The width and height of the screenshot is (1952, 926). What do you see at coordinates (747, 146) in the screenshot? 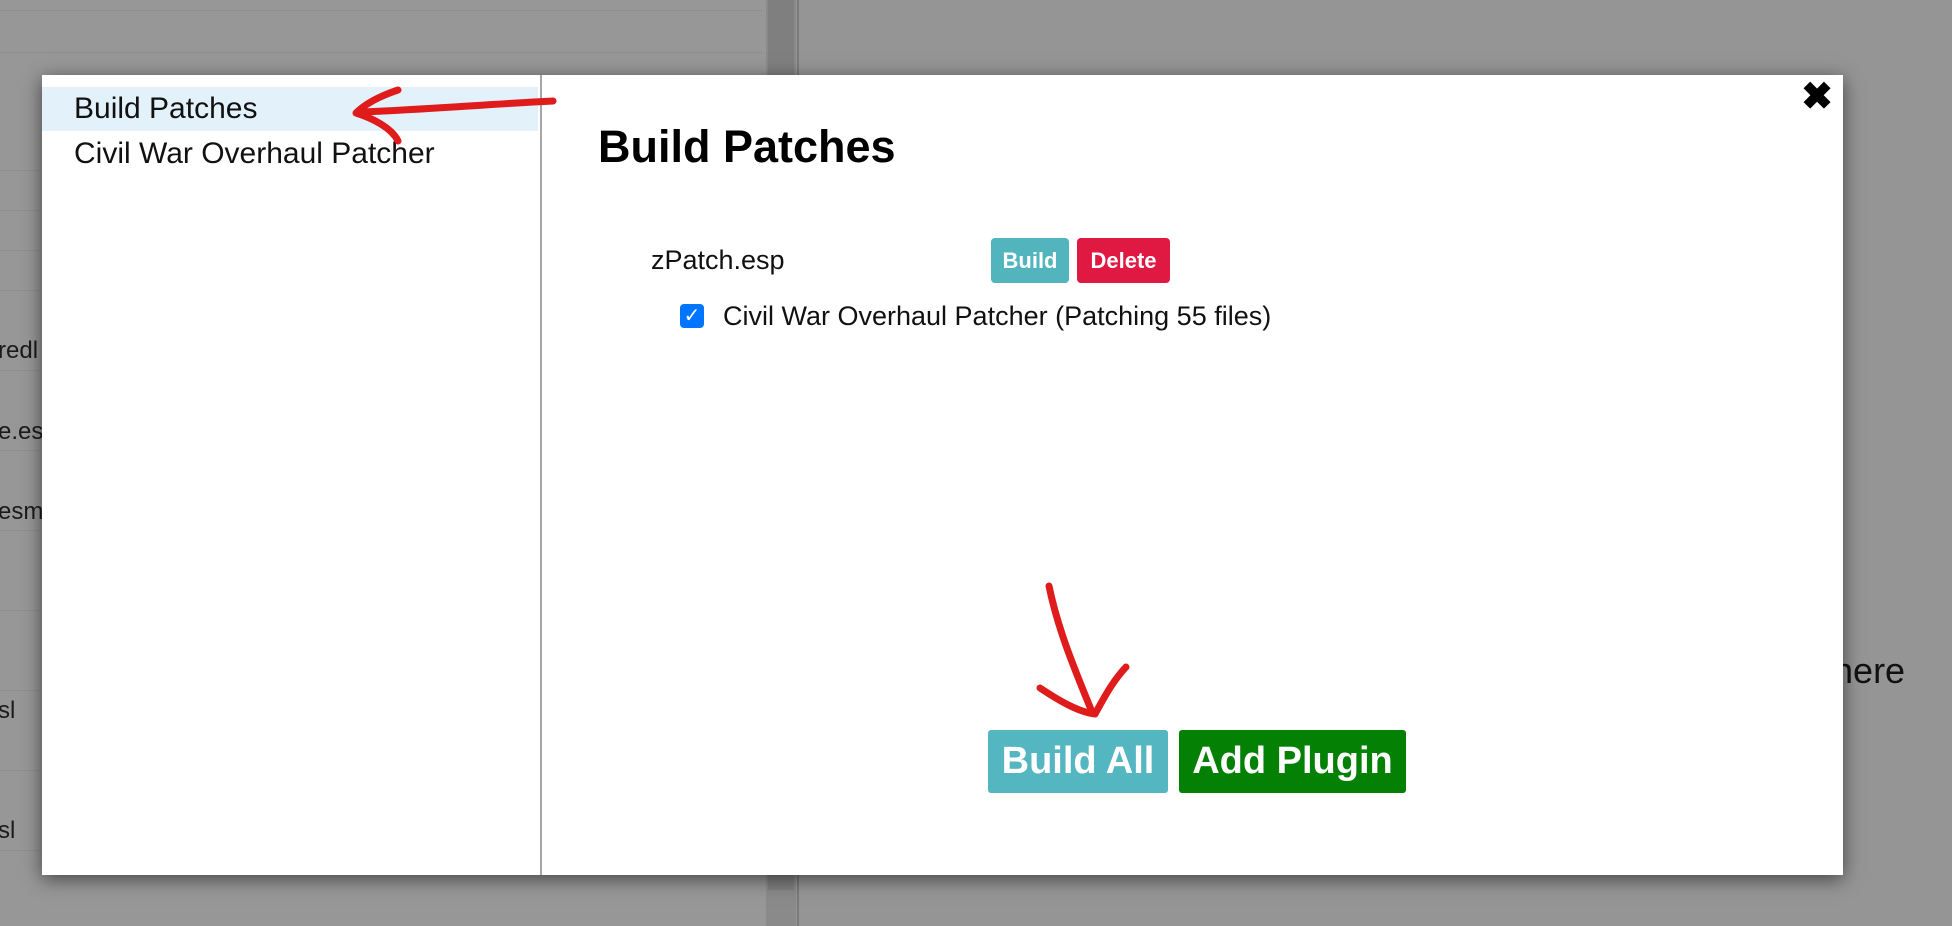
I see `page-title: Build Patches` at bounding box center [747, 146].